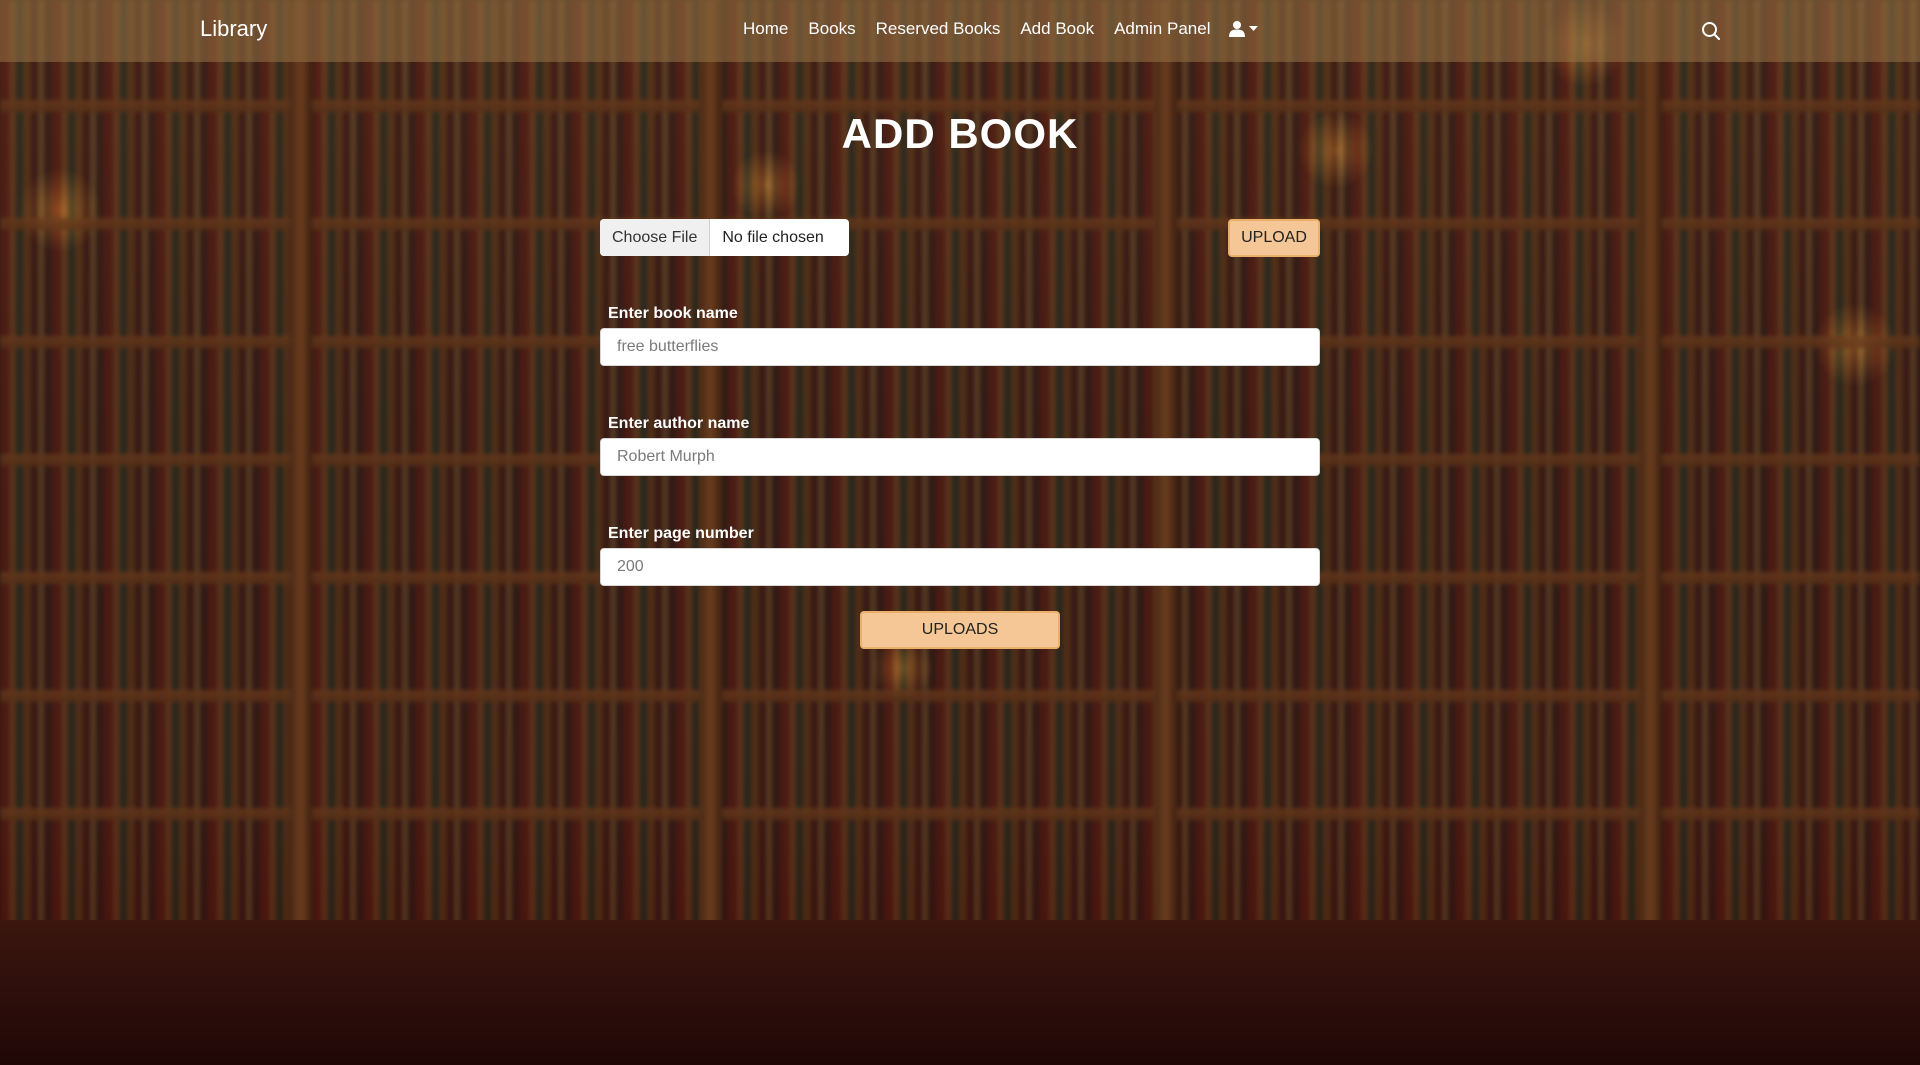  I want to click on submit-uploads-button: UPLOADS, so click(960, 630).